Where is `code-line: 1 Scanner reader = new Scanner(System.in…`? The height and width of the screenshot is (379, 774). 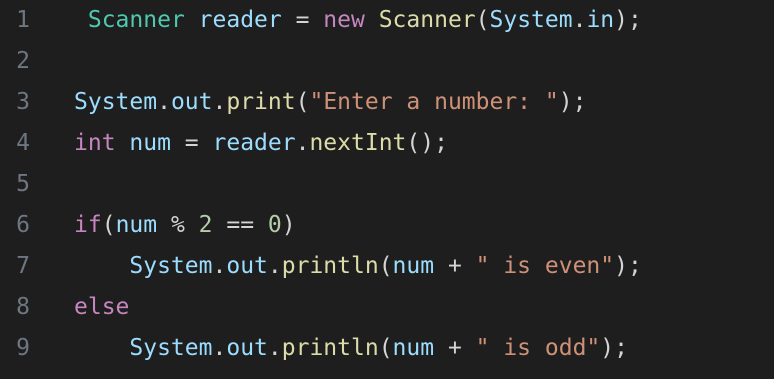 code-line: 1 Scanner reader = new Scanner(System.in… is located at coordinates (387, 20).